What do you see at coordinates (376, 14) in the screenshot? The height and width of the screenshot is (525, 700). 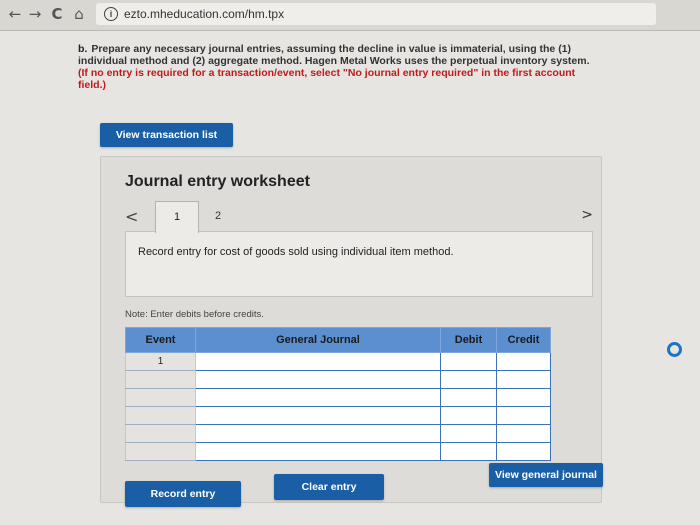 I see `address-bar: i ezto.mheducation.com/hm.tpx` at bounding box center [376, 14].